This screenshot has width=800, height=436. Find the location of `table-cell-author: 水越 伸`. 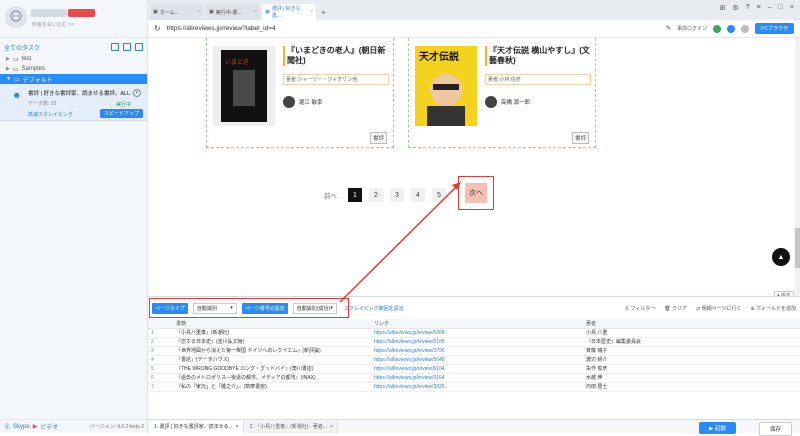

table-cell-author: 水越 伸 is located at coordinates (693, 378).